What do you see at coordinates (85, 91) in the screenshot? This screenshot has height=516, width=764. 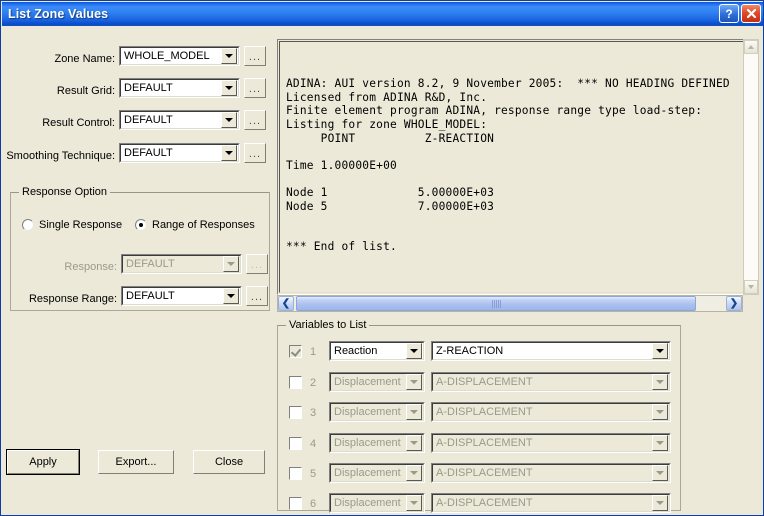 I see `result-grid-label: Result Grid:` at bounding box center [85, 91].